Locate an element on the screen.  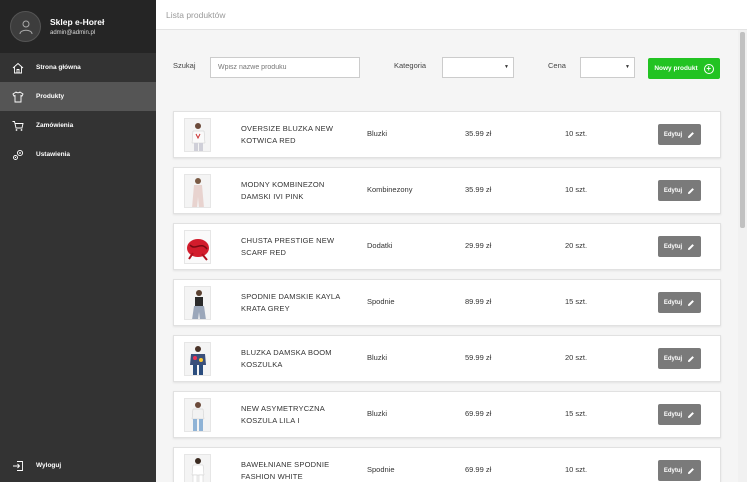
avatar is located at coordinates (25, 26).